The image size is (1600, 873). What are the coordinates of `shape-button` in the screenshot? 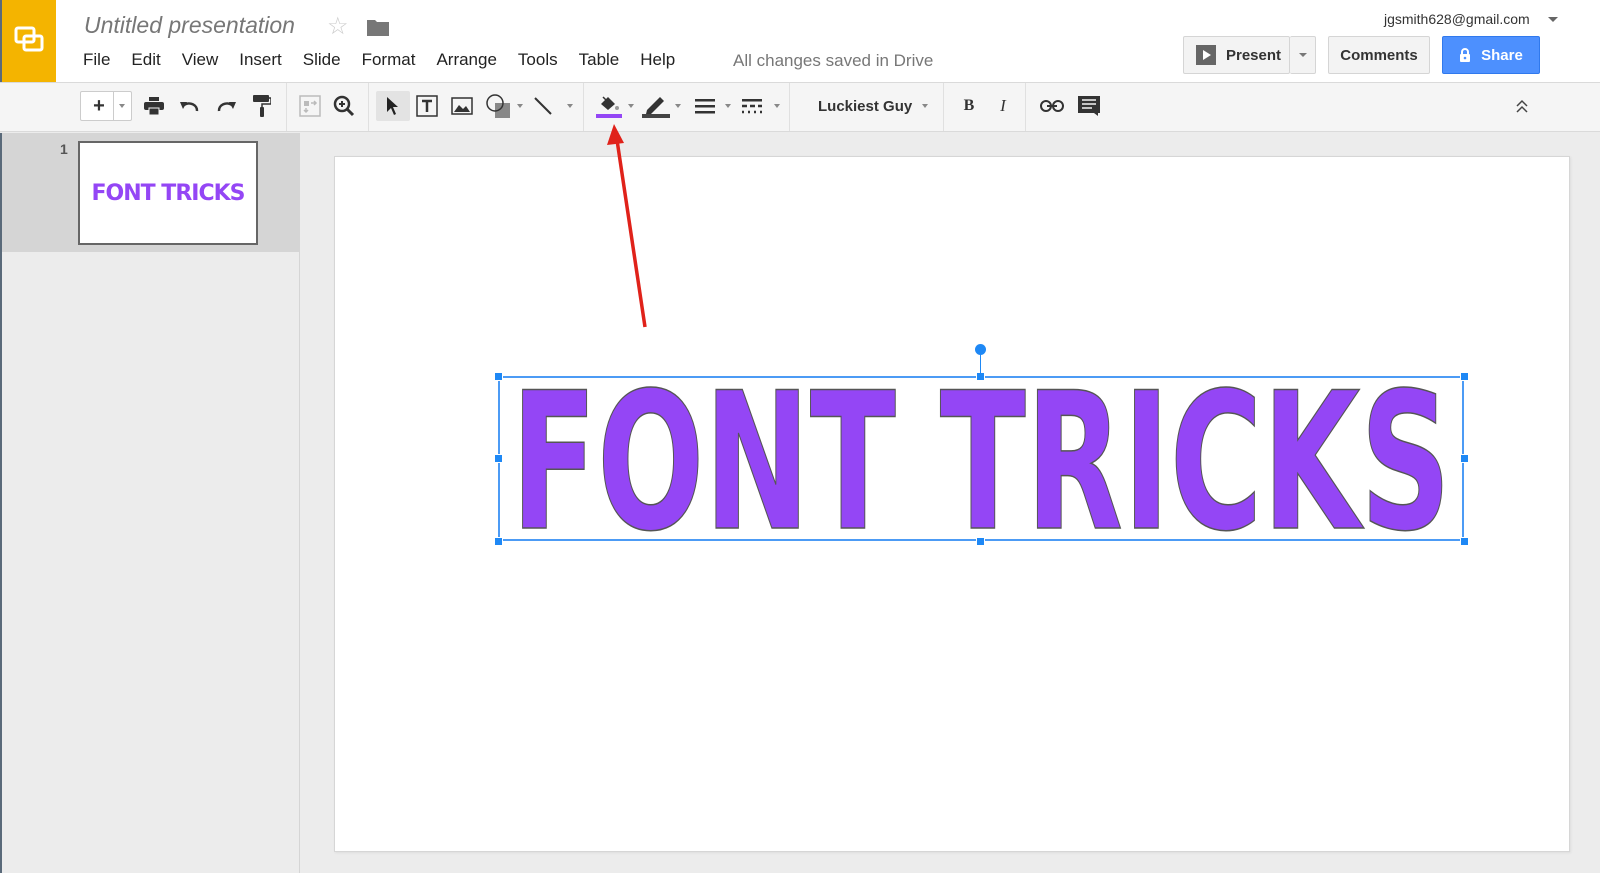 It's located at (498, 106).